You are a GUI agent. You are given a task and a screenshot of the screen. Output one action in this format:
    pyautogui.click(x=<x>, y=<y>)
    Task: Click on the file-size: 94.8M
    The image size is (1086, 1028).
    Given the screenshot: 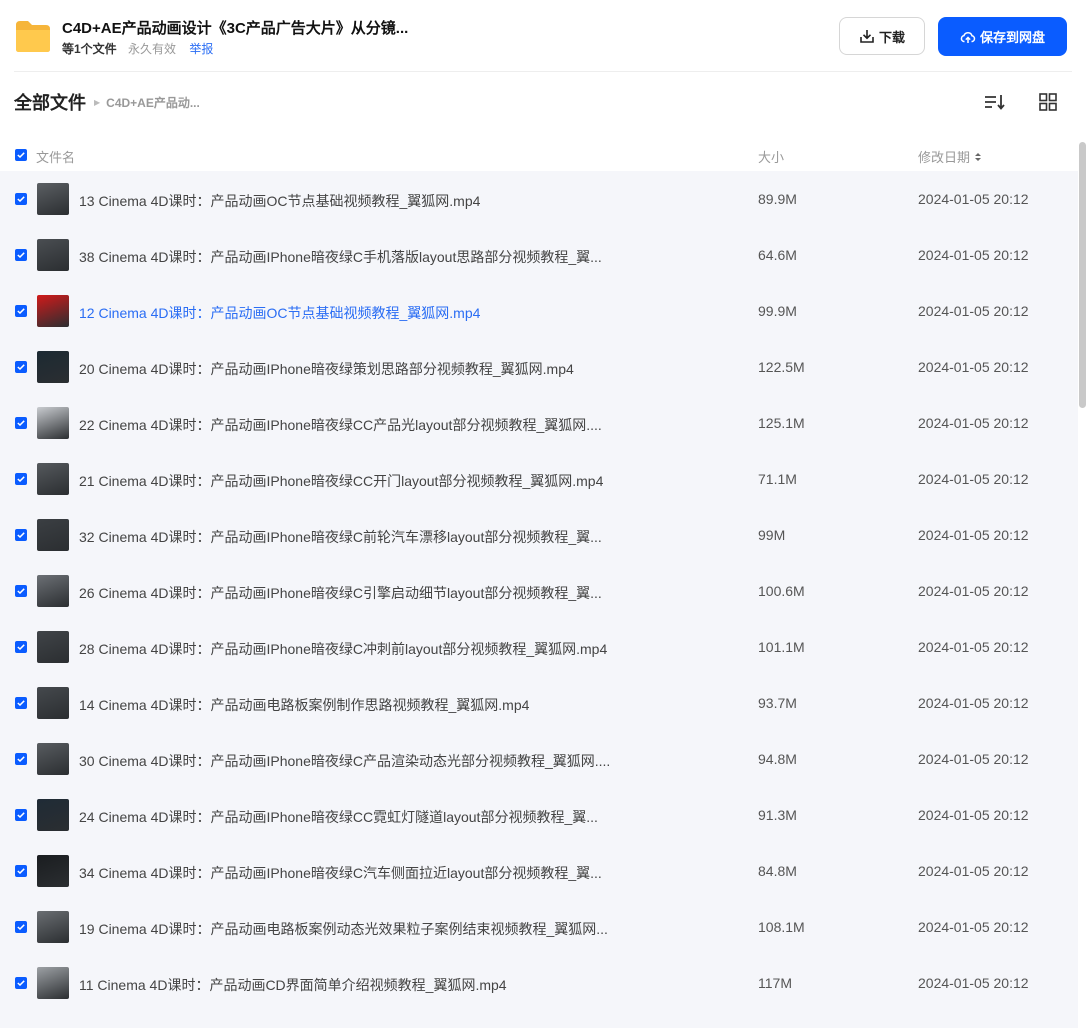 What is the action you would take?
    pyautogui.click(x=777, y=759)
    